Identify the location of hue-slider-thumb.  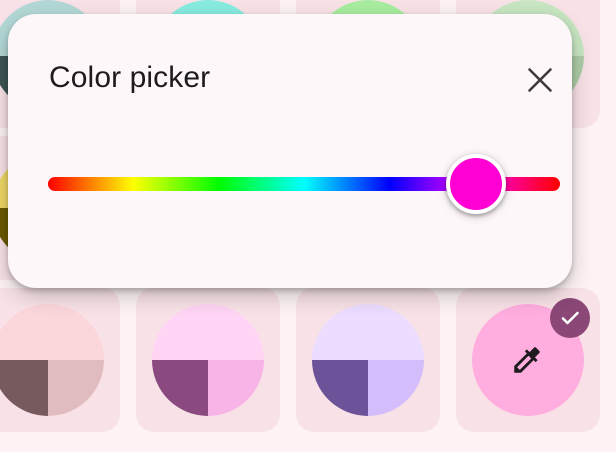
(476, 184).